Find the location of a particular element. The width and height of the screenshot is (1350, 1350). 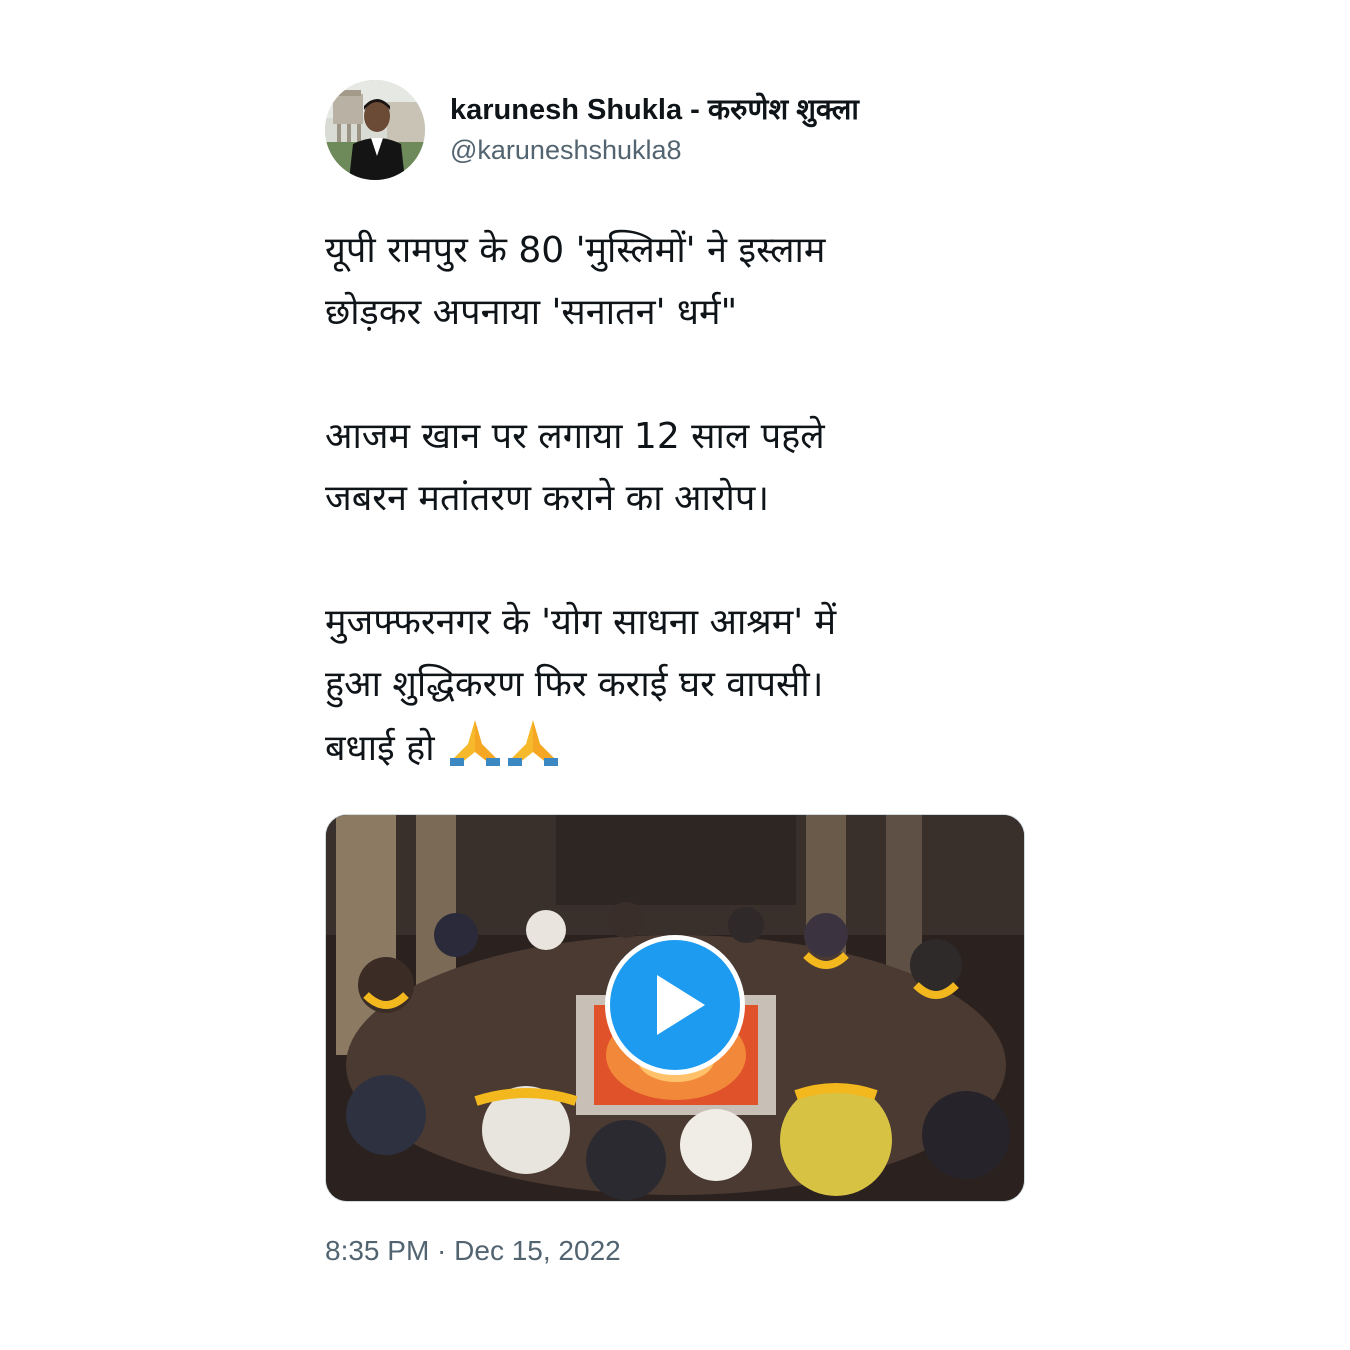

tweet-text-line: बधाई हो is located at coordinates (380, 748).